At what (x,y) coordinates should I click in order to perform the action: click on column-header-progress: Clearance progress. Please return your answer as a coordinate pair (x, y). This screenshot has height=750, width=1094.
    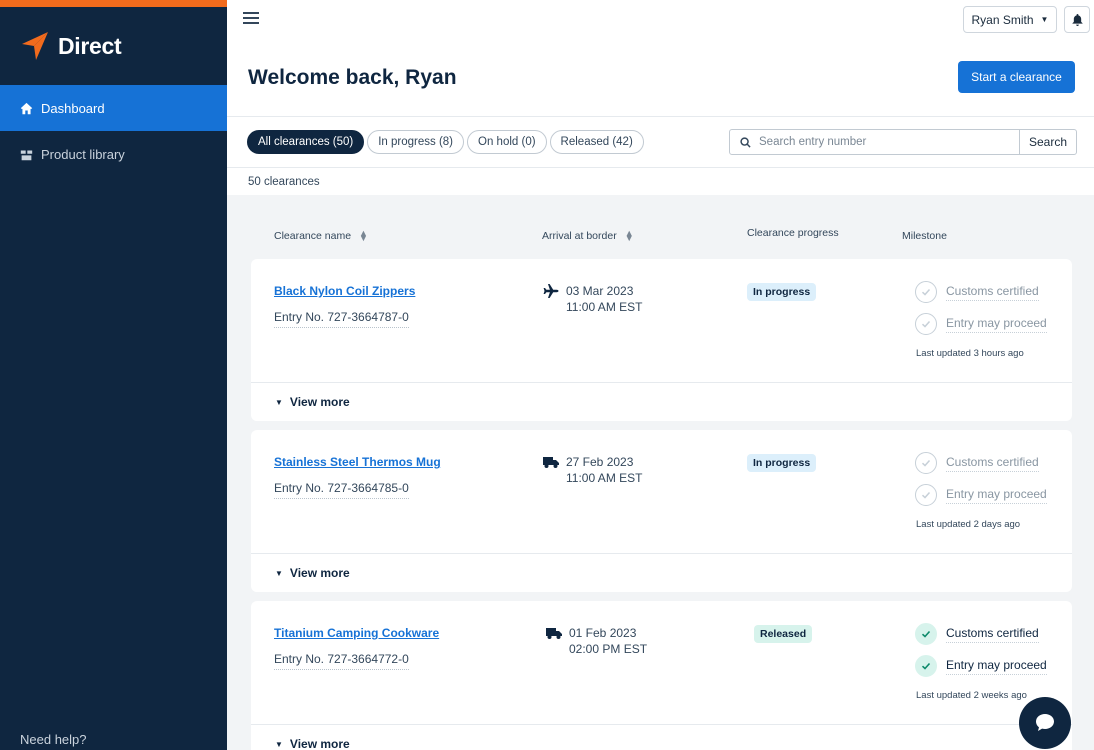
    Looking at the image, I should click on (793, 233).